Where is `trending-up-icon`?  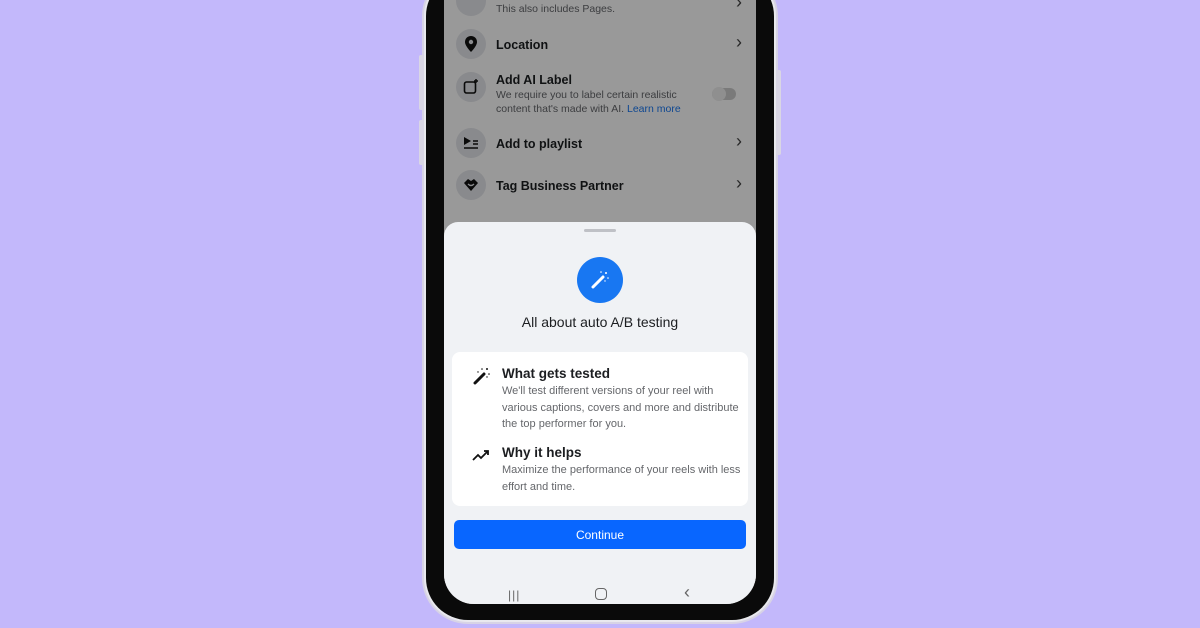 trending-up-icon is located at coordinates (482, 457).